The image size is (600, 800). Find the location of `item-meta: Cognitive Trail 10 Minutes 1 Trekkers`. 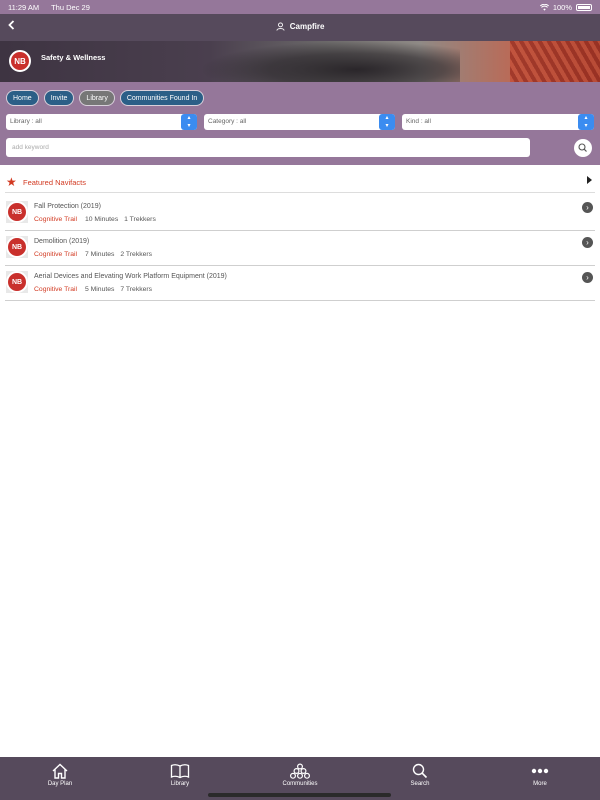

item-meta: Cognitive Trail 10 Minutes 1 Trekkers is located at coordinates (97, 219).